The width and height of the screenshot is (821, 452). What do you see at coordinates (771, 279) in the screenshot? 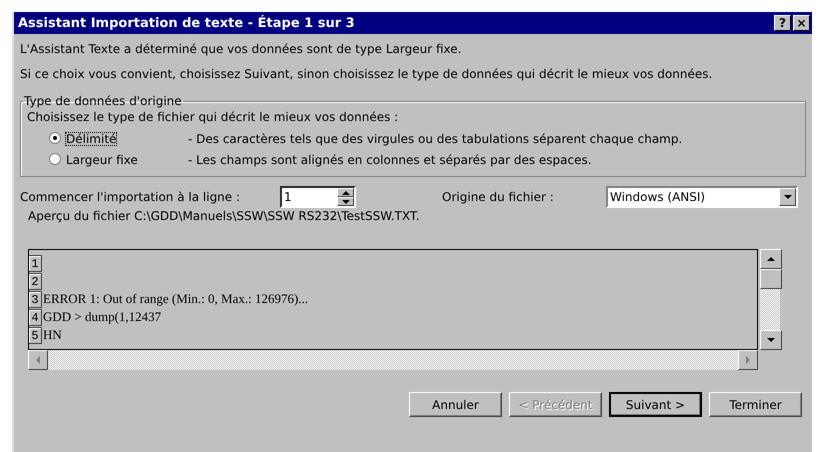
I see `scroll-thumb` at bounding box center [771, 279].